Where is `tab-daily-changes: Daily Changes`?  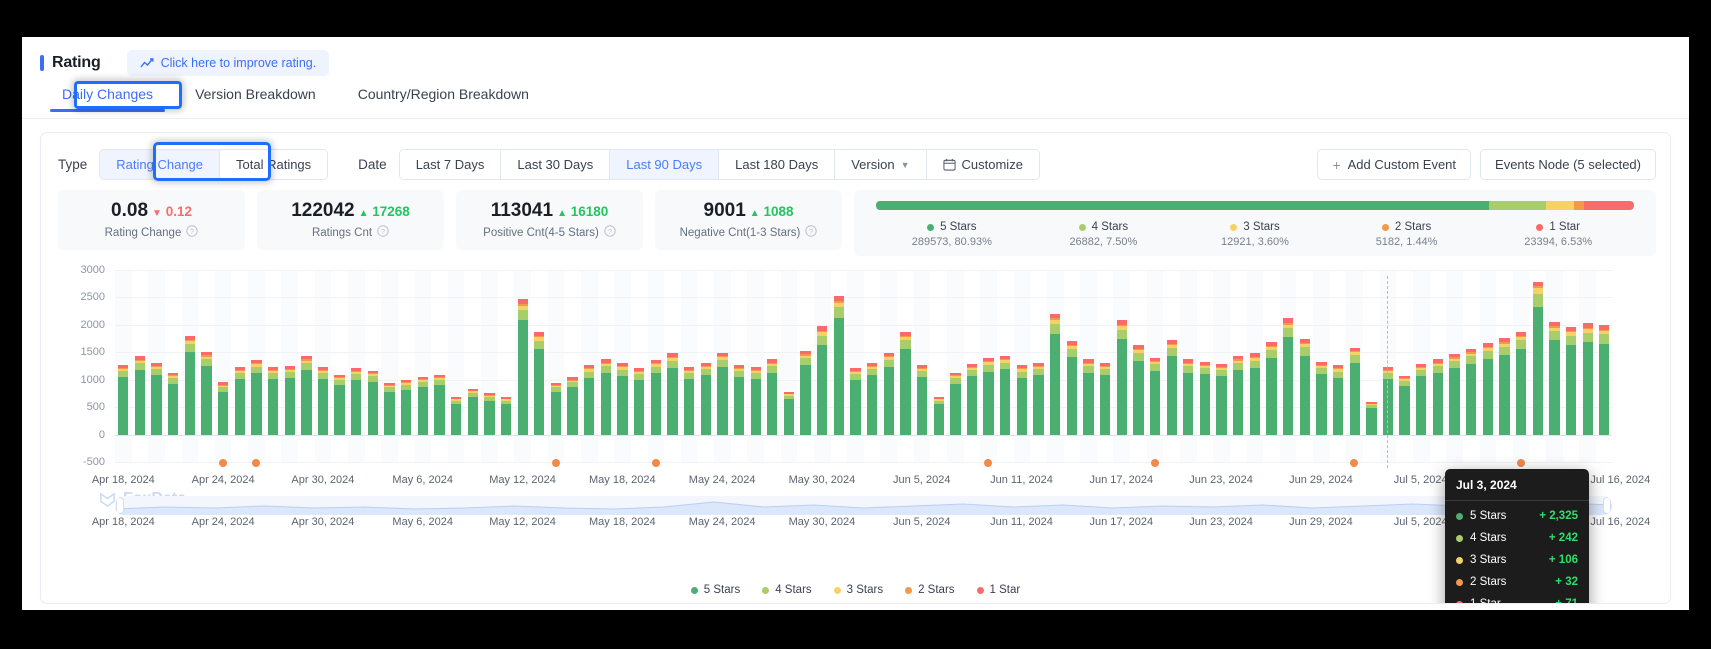
tab-daily-changes: Daily Changes is located at coordinates (107, 99).